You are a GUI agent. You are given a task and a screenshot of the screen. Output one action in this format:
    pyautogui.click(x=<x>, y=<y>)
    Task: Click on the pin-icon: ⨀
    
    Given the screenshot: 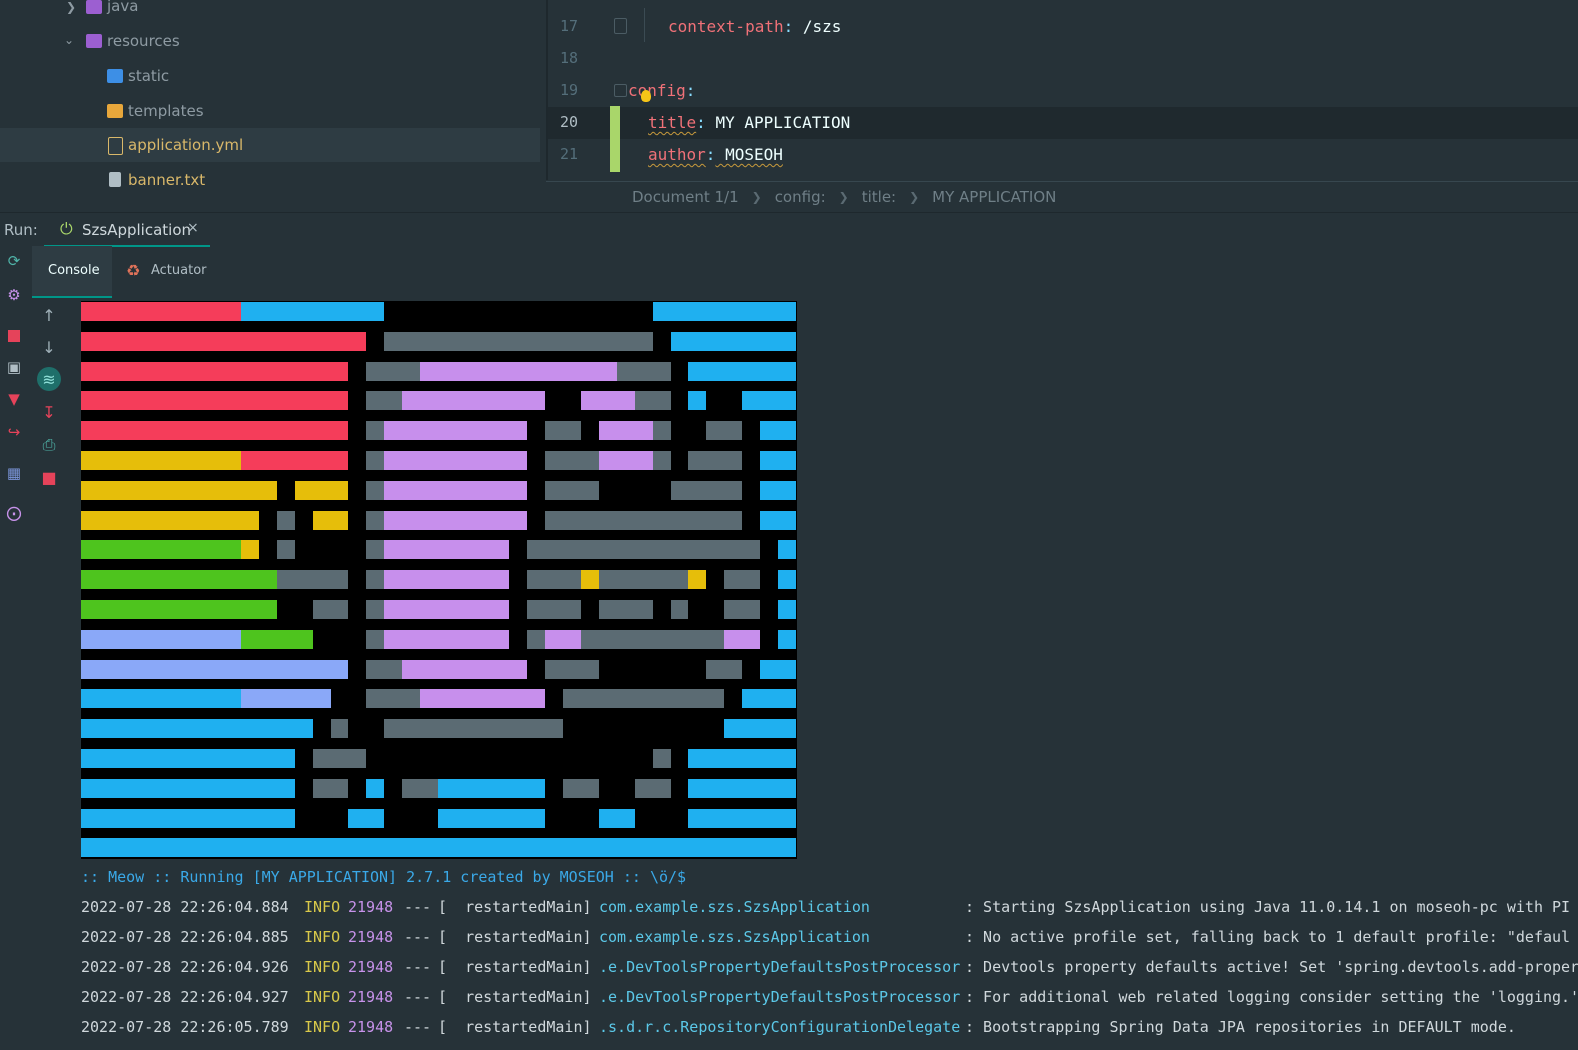 What is the action you would take?
    pyautogui.click(x=14, y=513)
    